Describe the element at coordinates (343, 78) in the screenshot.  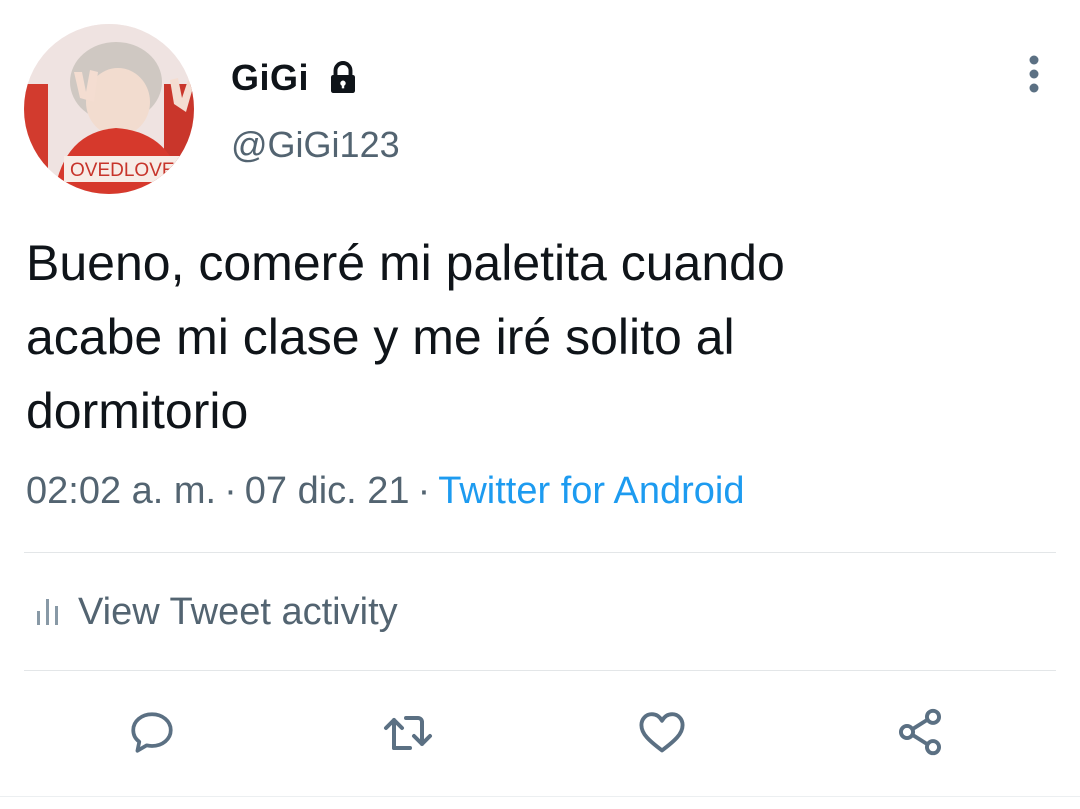
I see `lock-icon` at that location.